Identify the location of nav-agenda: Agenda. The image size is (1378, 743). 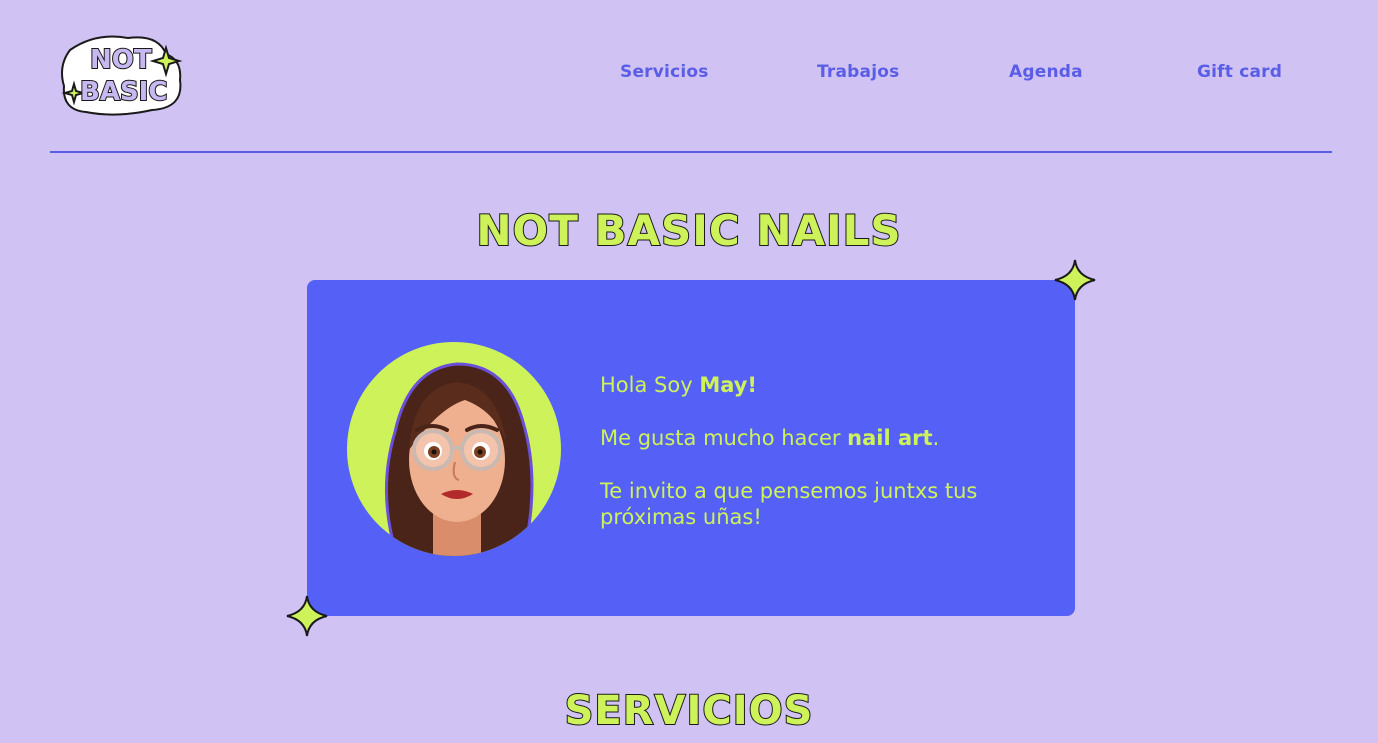
(1046, 72).